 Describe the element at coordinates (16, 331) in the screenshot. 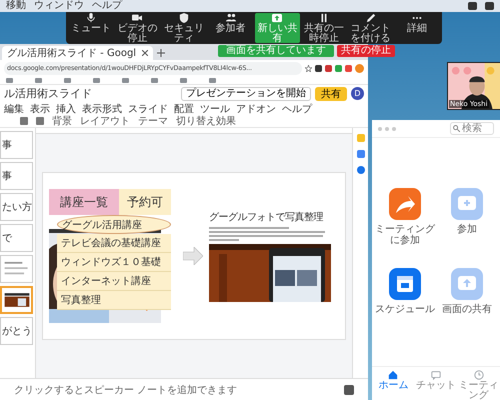

I see `slide-thumbnail: がとう` at that location.